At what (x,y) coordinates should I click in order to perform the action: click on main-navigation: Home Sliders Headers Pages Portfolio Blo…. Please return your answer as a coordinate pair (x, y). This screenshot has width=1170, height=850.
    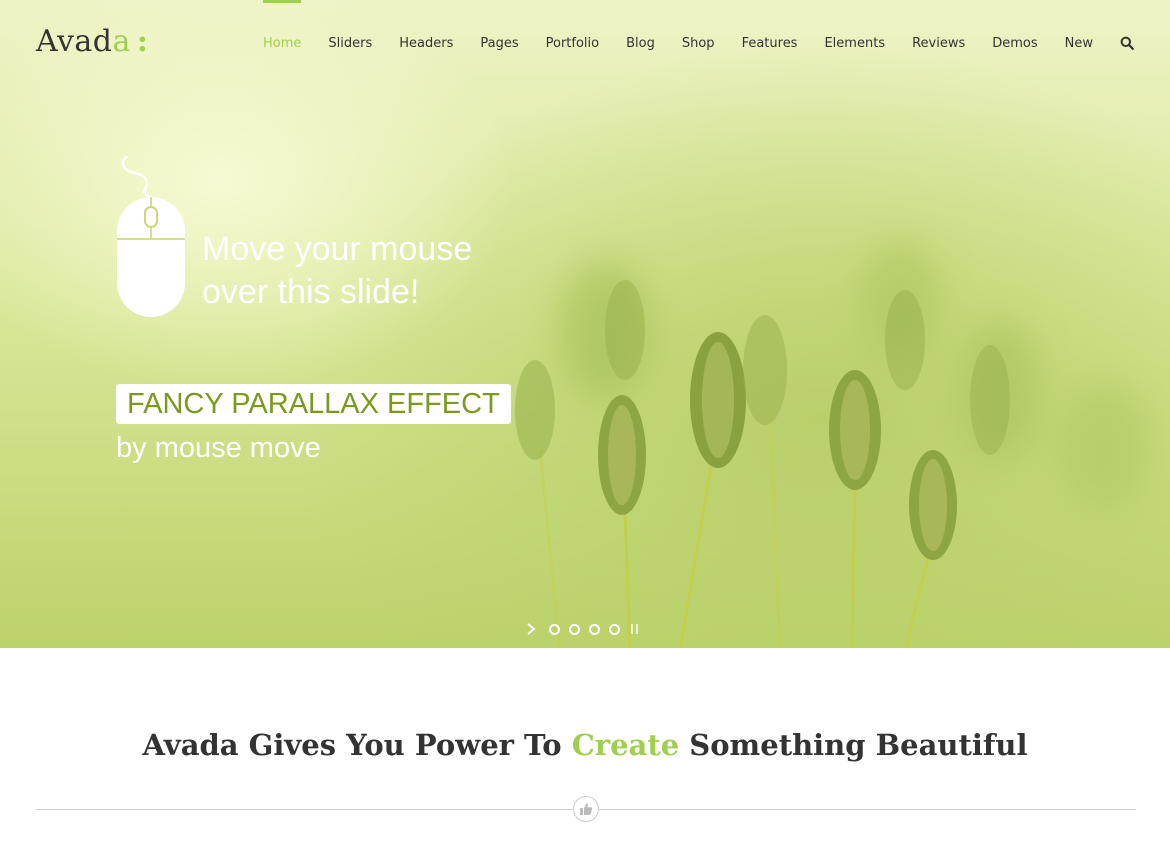
    Looking at the image, I should click on (685, 43).